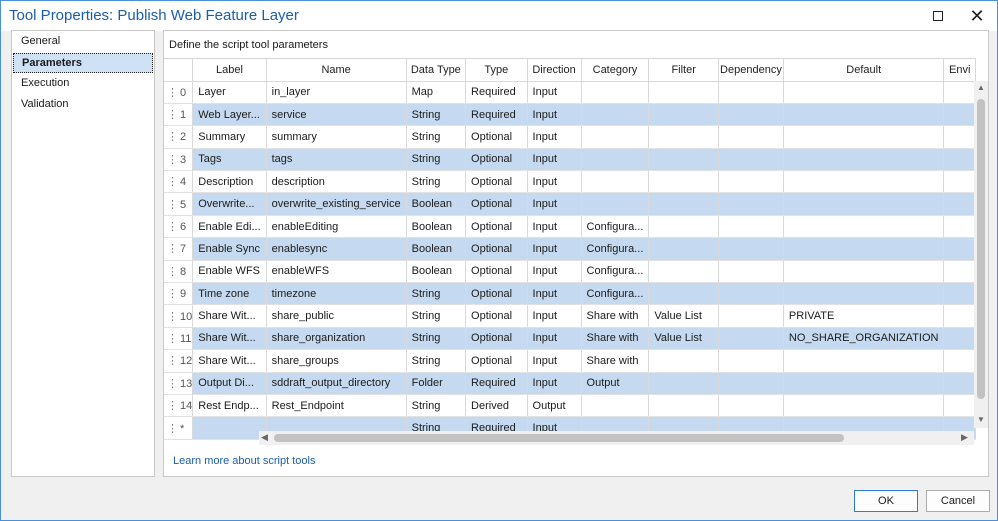  I want to click on cancel-button: Cancel, so click(958, 501).